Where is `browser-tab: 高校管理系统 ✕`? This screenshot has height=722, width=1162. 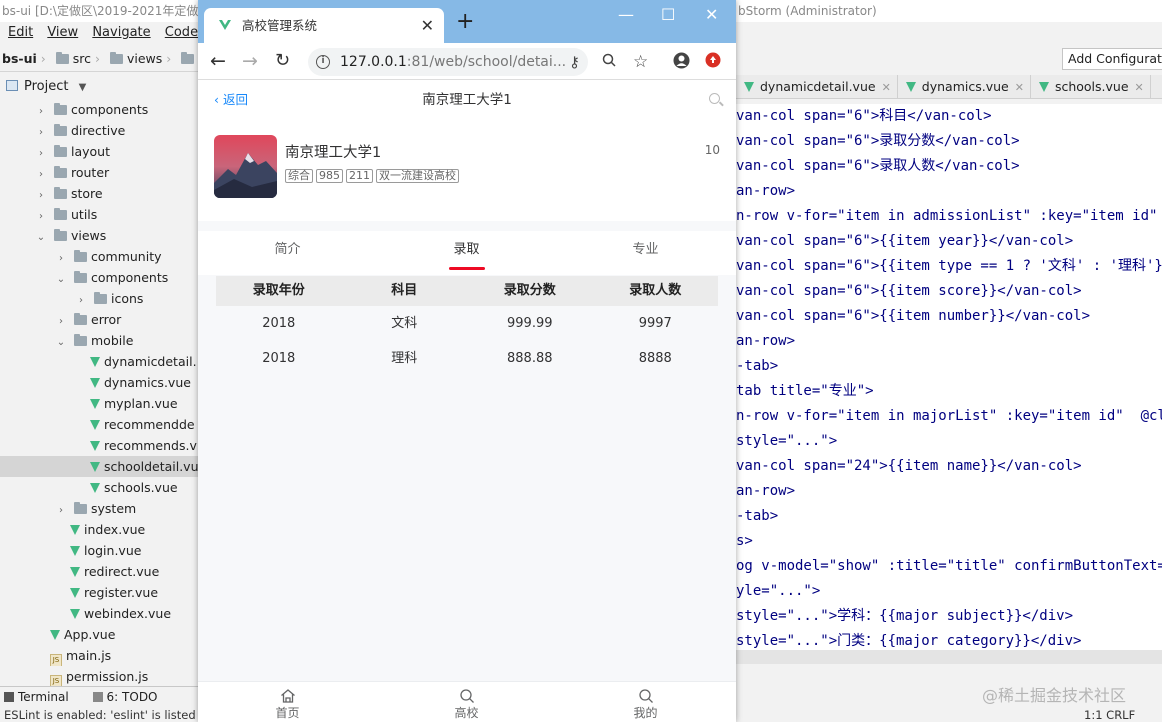
browser-tab: 高校管理系统 ✕ is located at coordinates (324, 25).